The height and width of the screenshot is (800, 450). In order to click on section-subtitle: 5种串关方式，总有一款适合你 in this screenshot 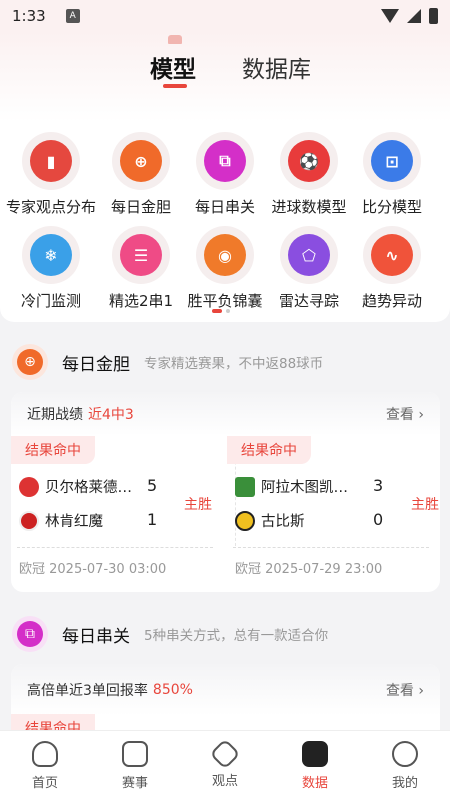, I will do `click(236, 636)`.